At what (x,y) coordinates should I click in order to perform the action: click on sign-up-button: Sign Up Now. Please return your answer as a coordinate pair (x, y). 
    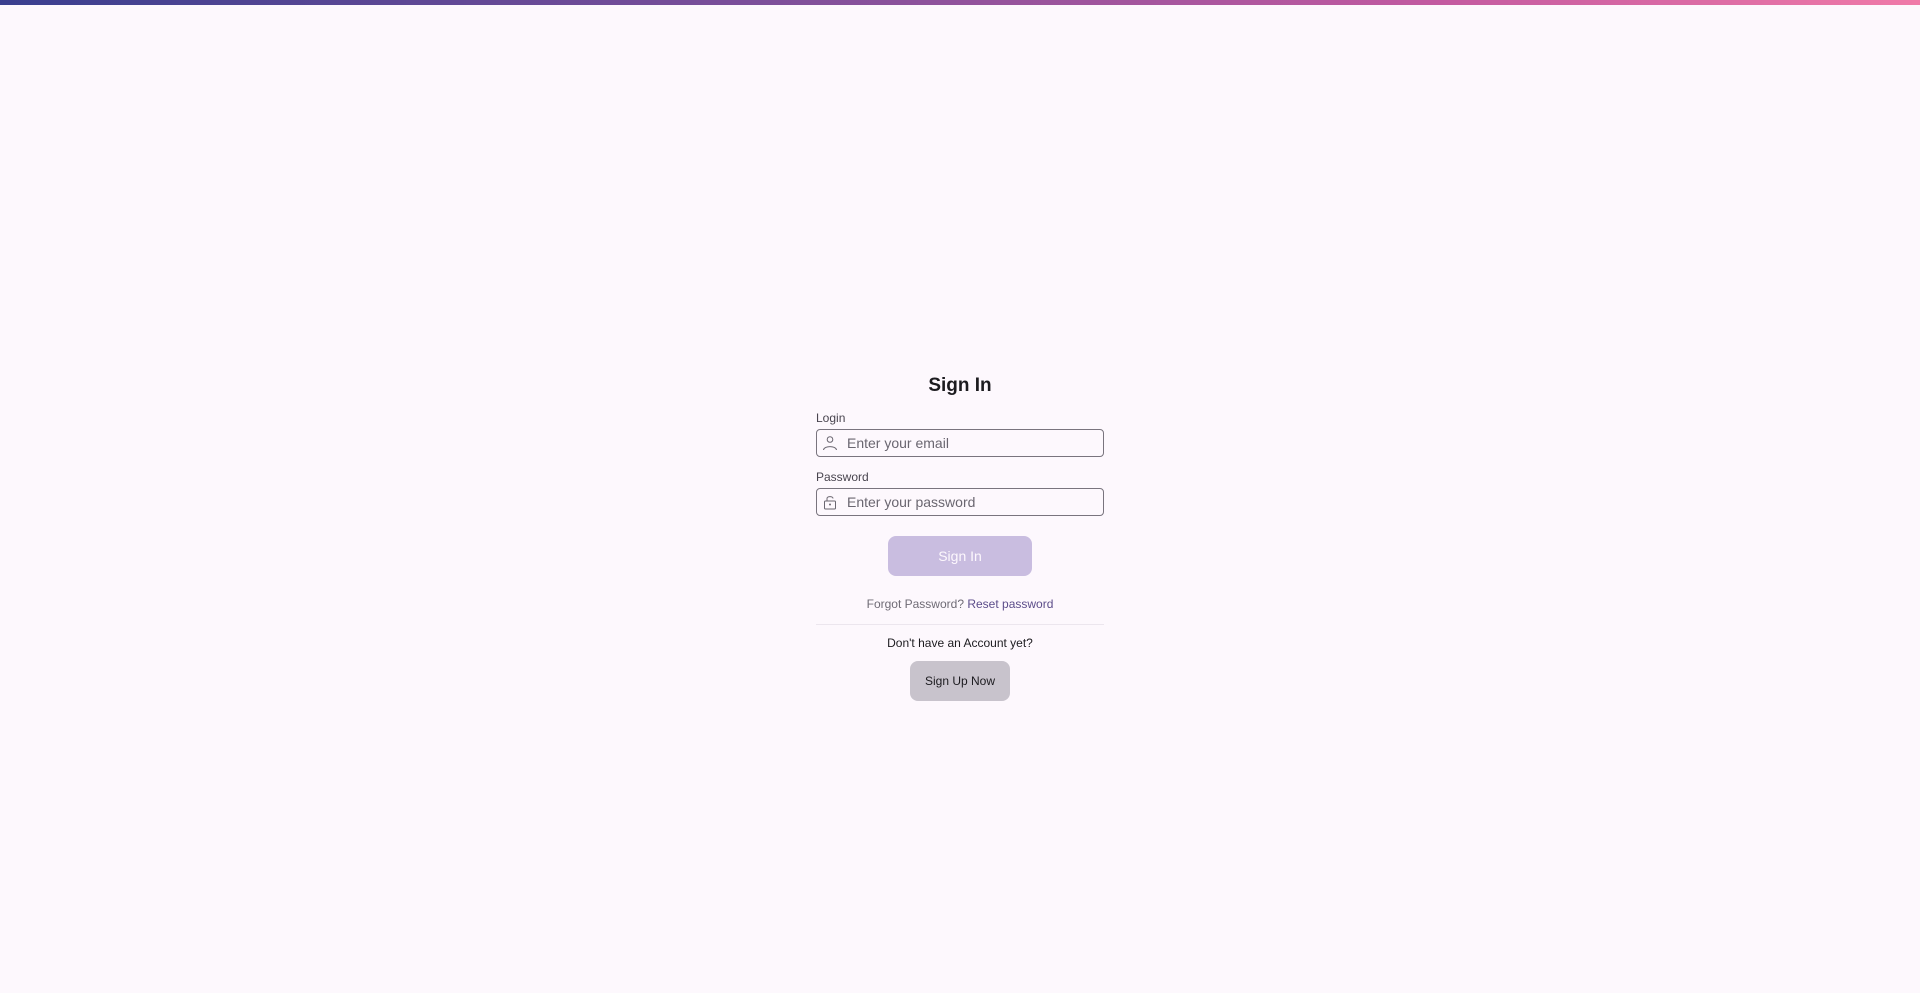
    Looking at the image, I should click on (960, 681).